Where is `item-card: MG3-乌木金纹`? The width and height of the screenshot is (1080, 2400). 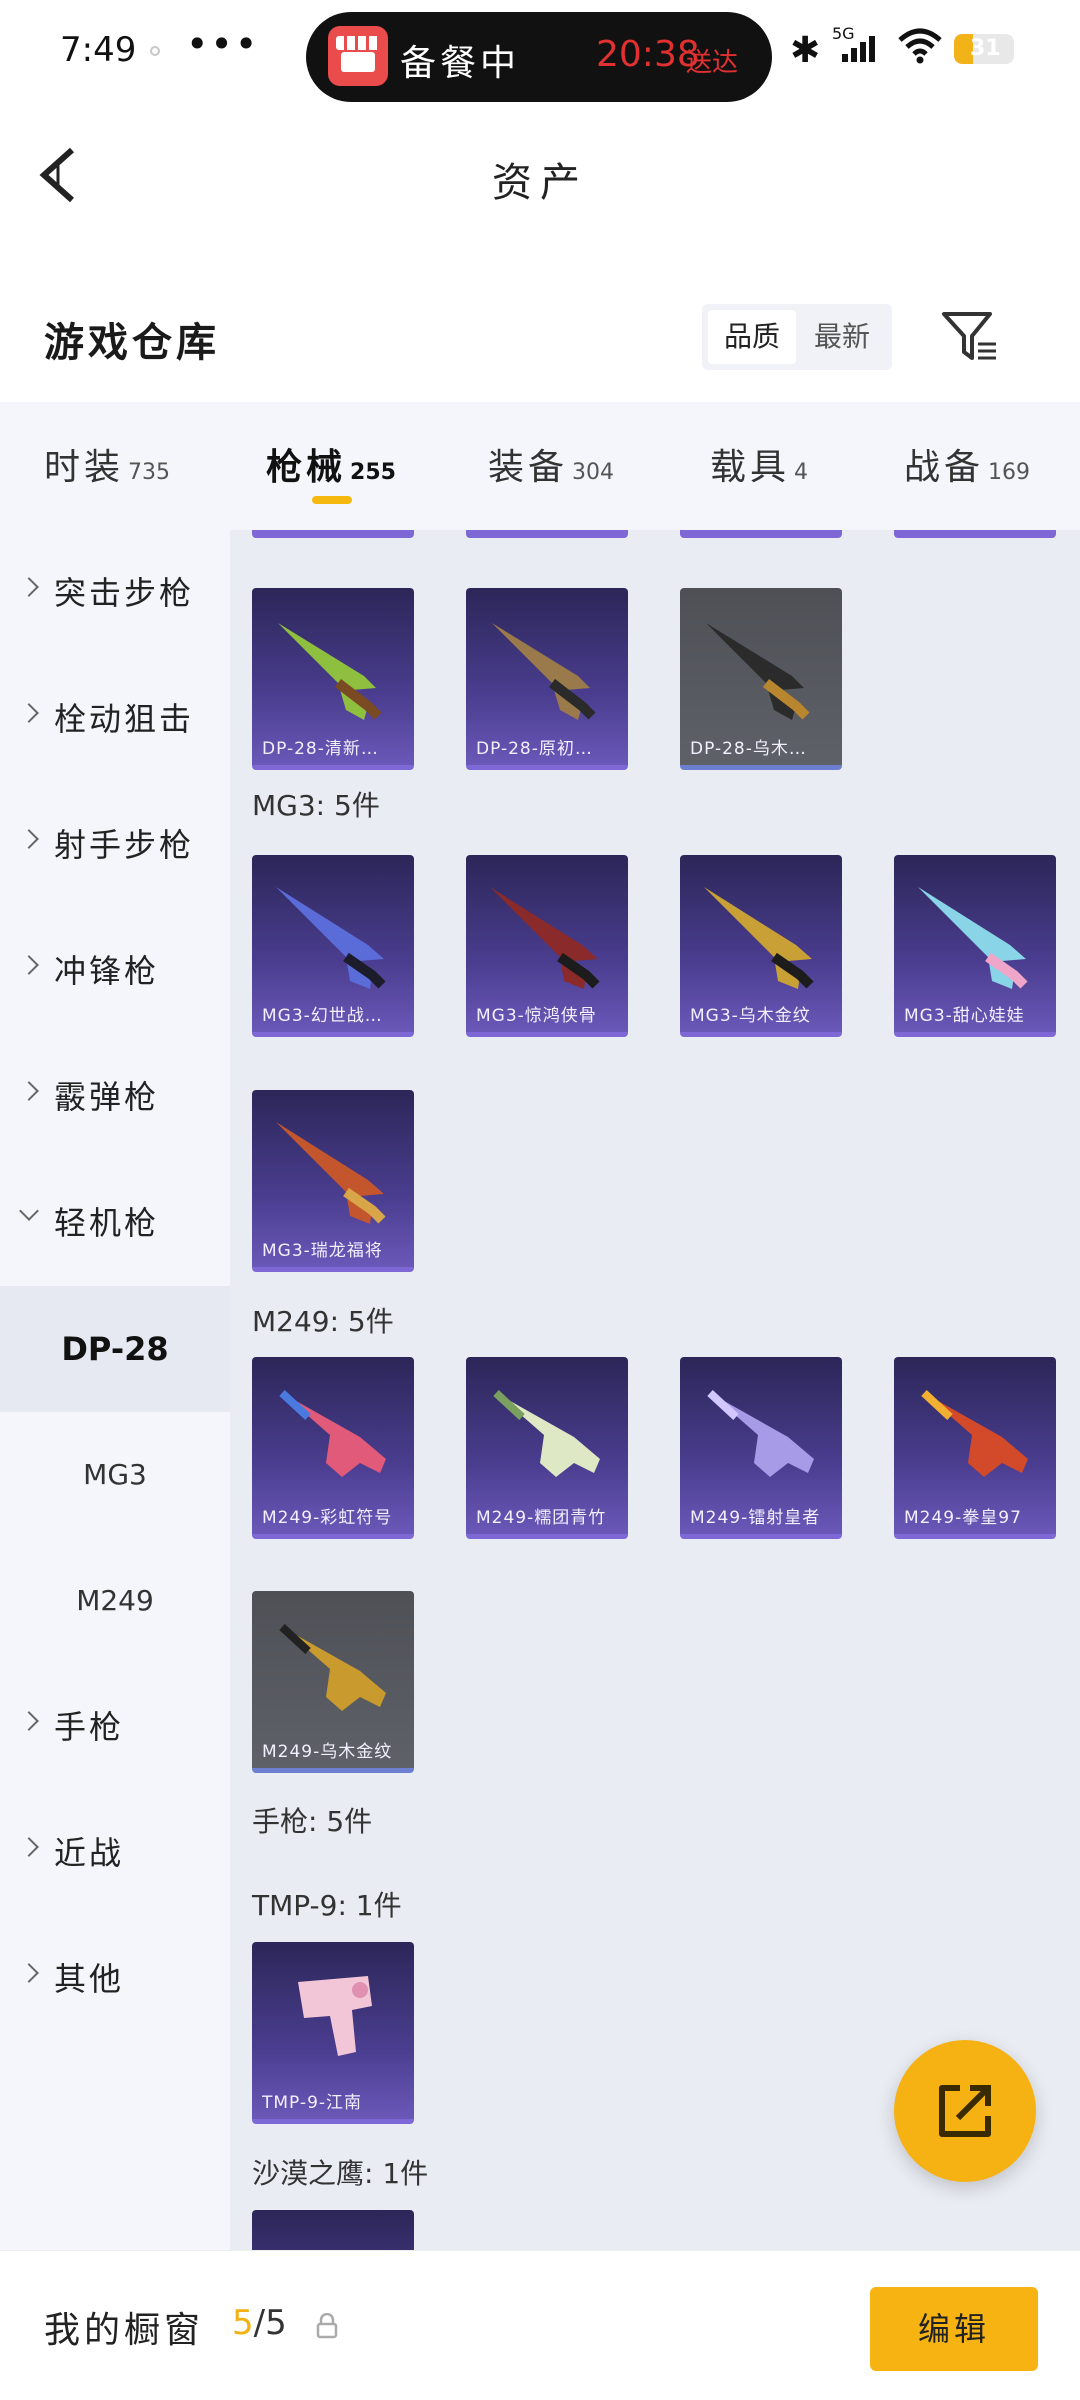 item-card: MG3-乌木金纹 is located at coordinates (761, 946).